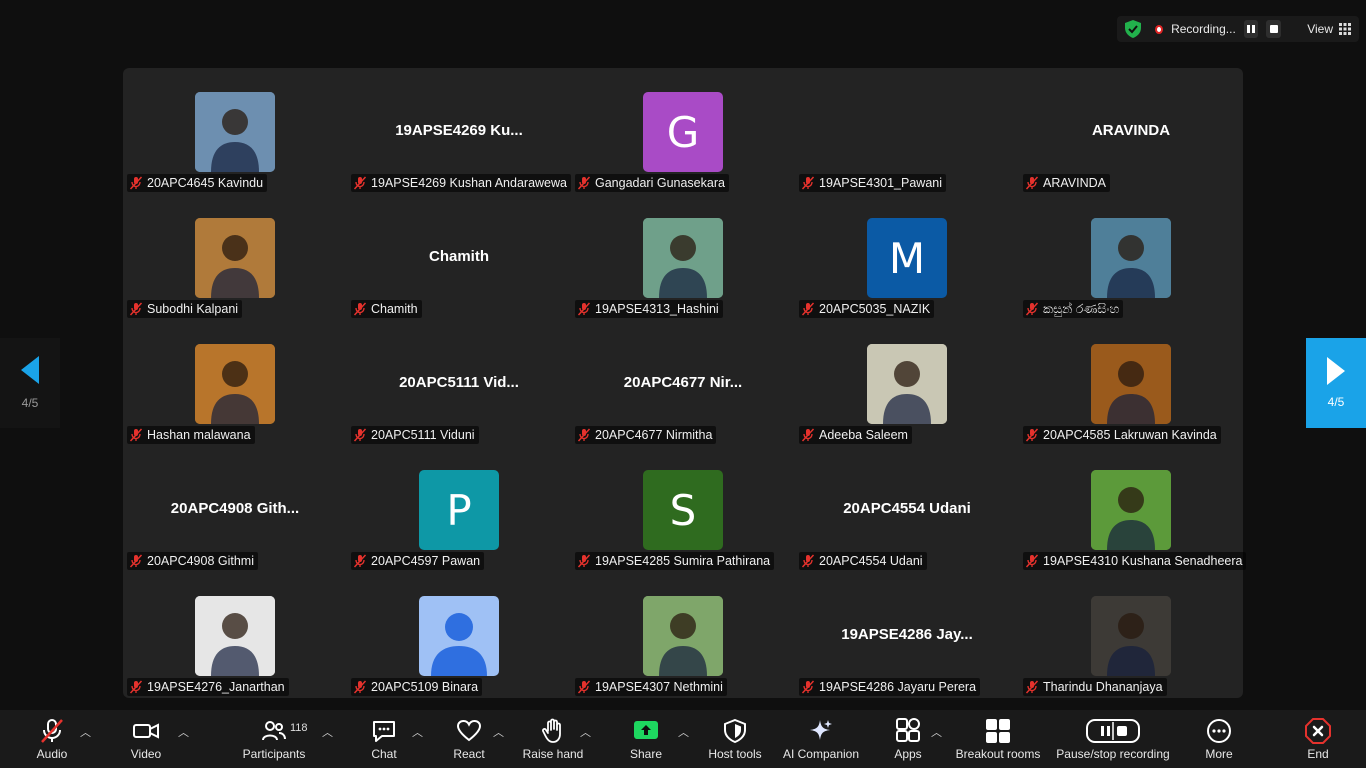 This screenshot has height=768, width=1366. I want to click on previous-page-button: 4/5, so click(30, 383).